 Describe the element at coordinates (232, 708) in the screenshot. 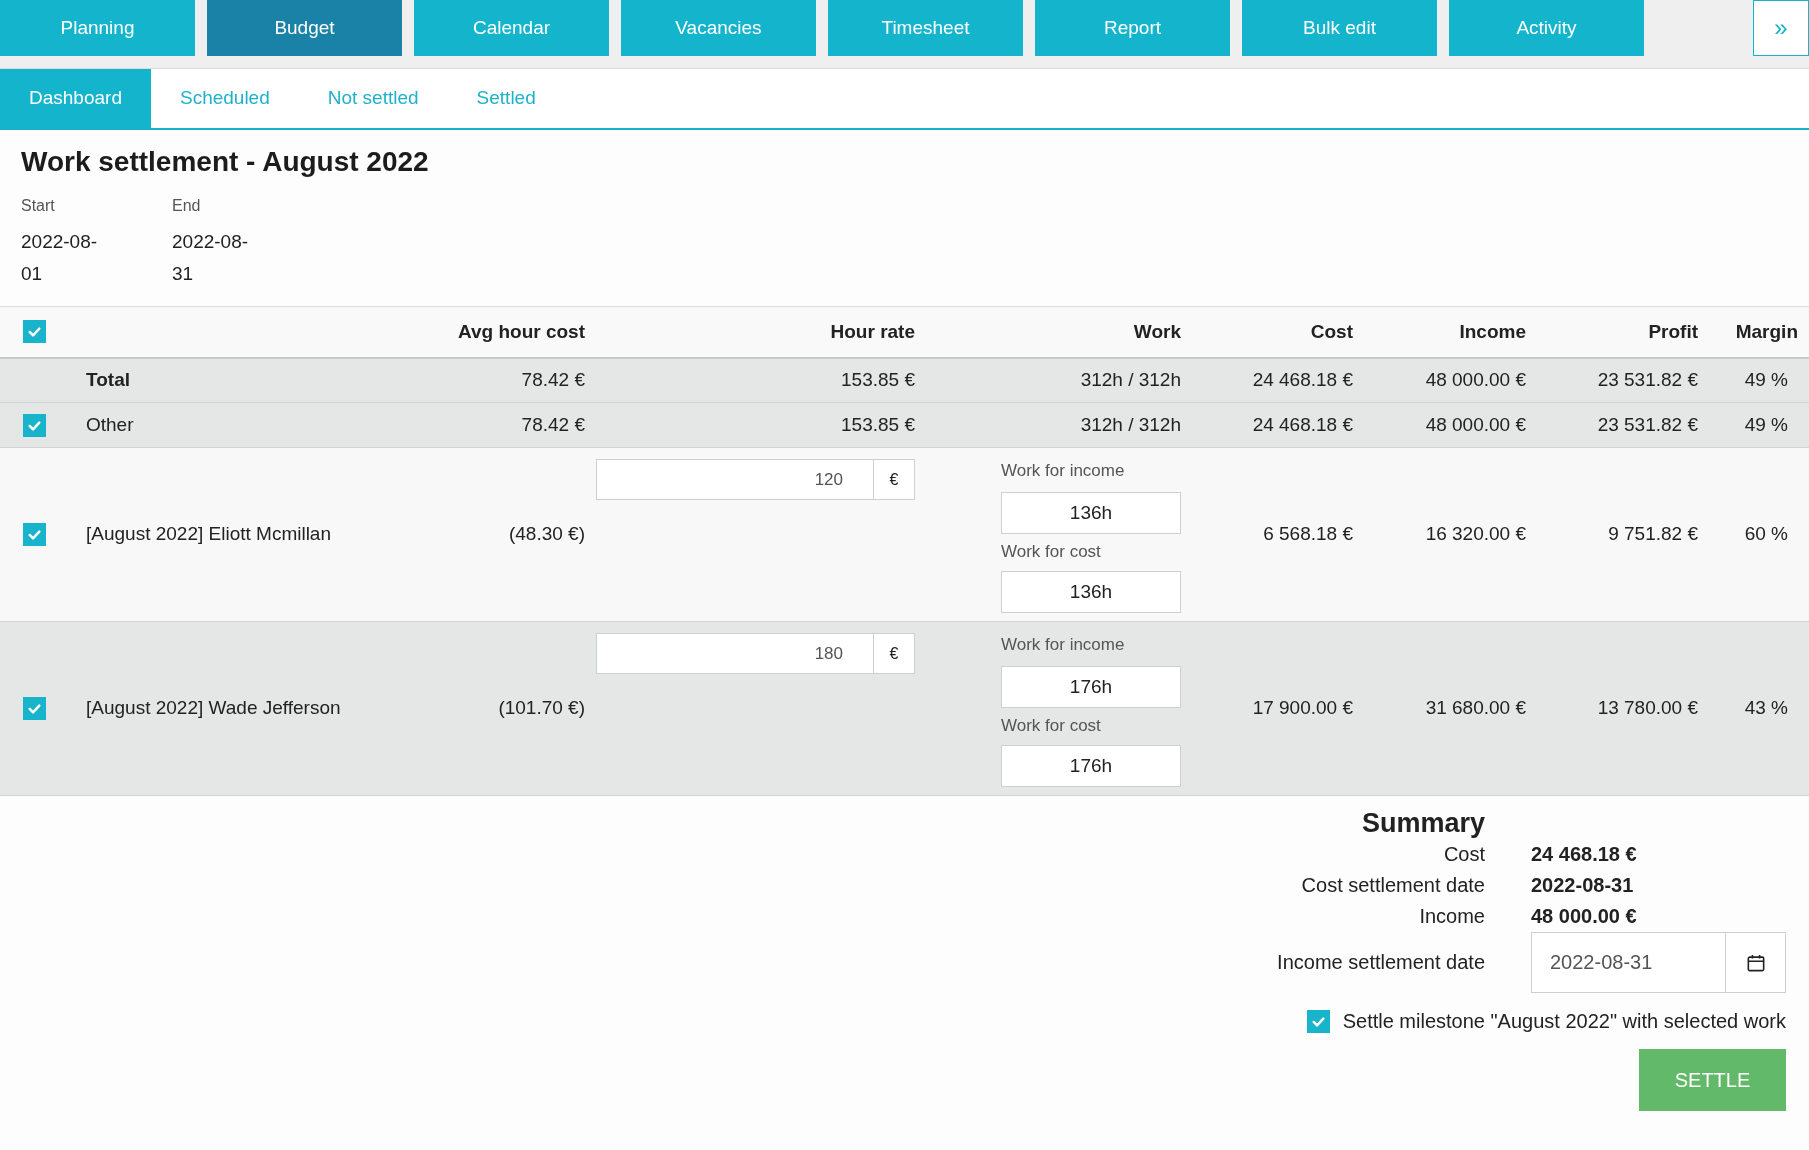

I see `table-cell: [August 2022] Wade Jefferson` at that location.